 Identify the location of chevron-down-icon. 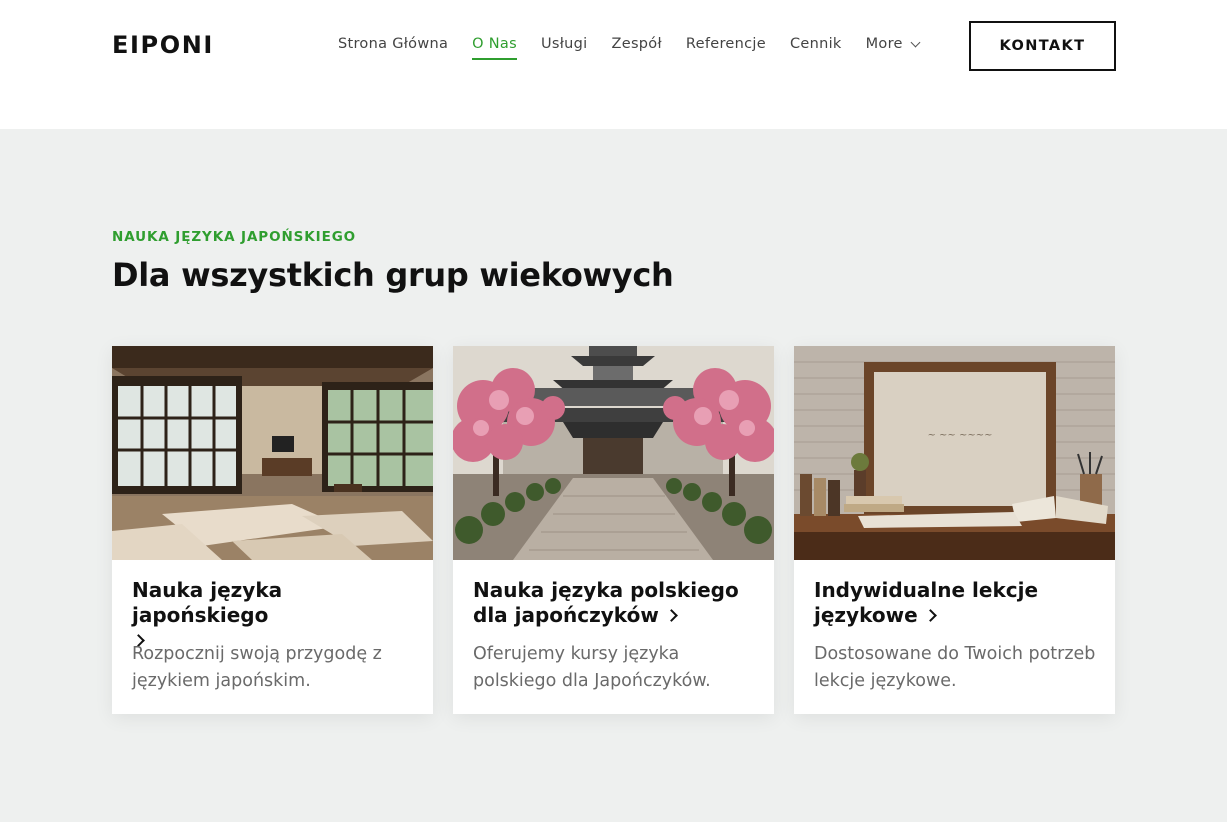
(915, 42).